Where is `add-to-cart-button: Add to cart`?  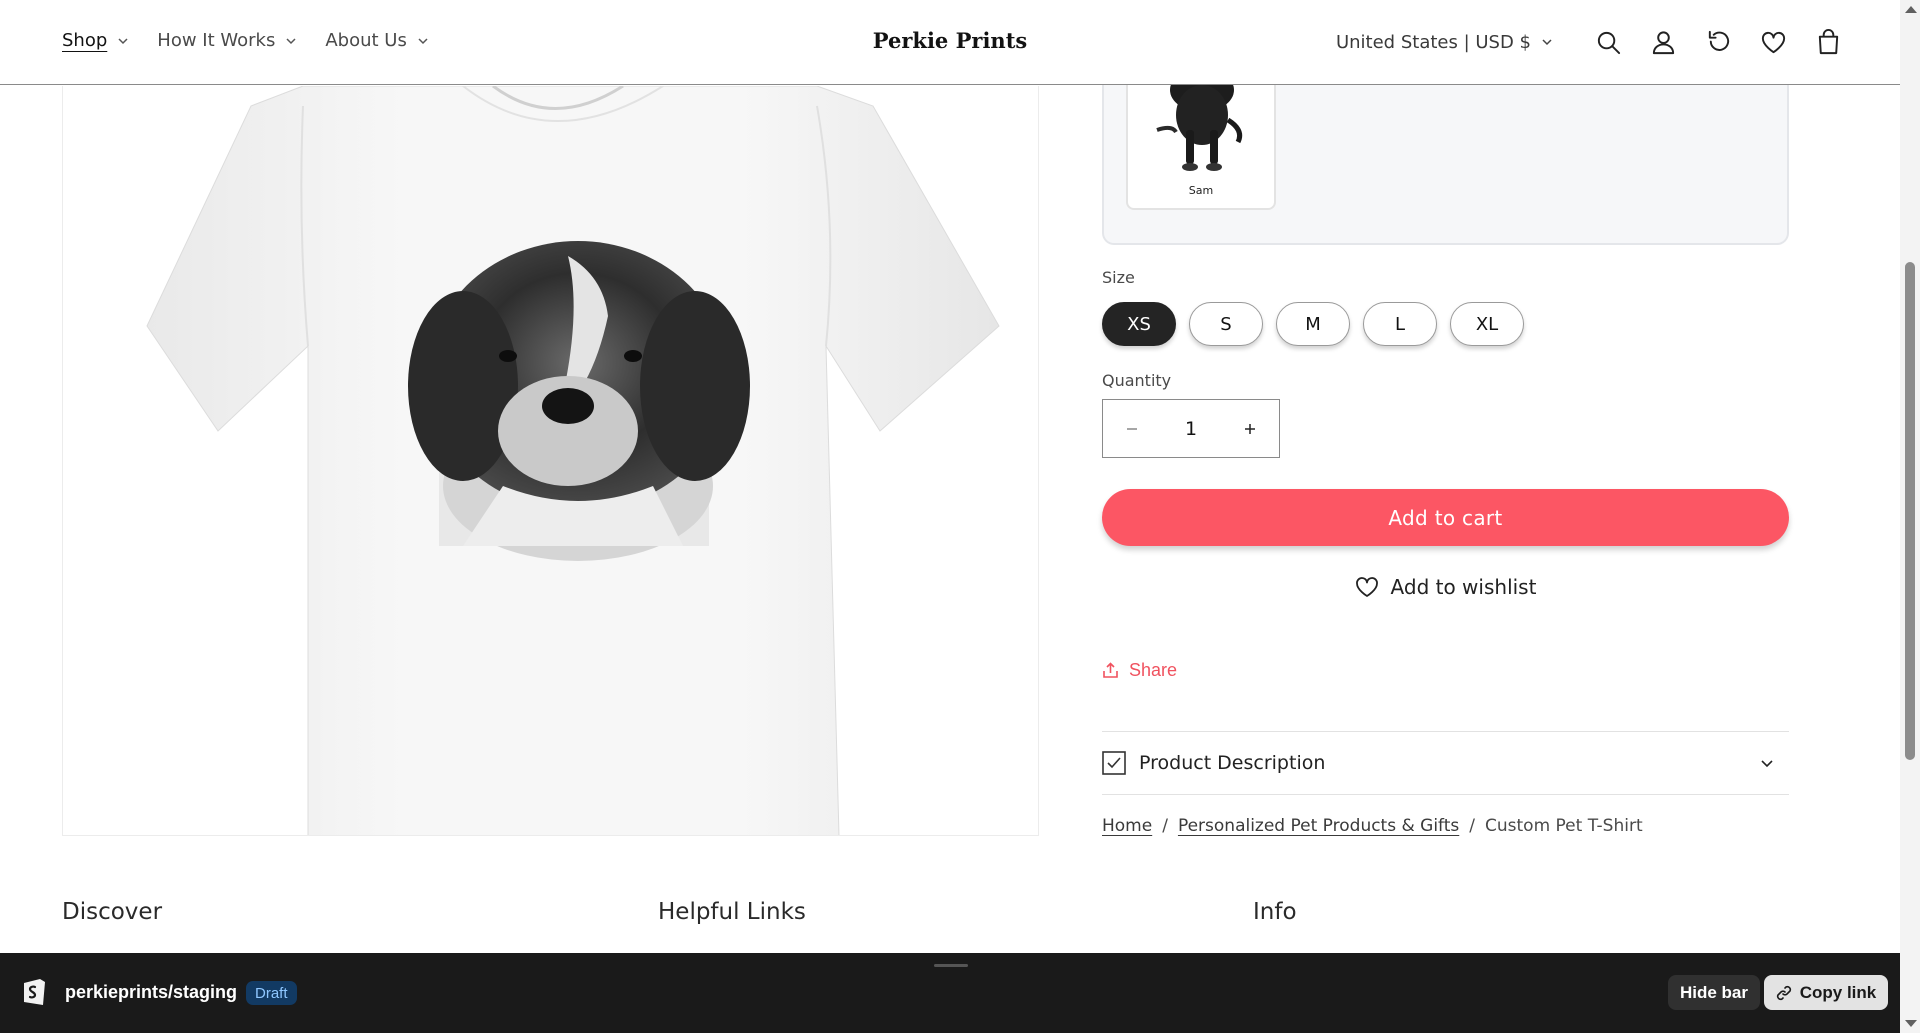 add-to-cart-button: Add to cart is located at coordinates (1445, 517).